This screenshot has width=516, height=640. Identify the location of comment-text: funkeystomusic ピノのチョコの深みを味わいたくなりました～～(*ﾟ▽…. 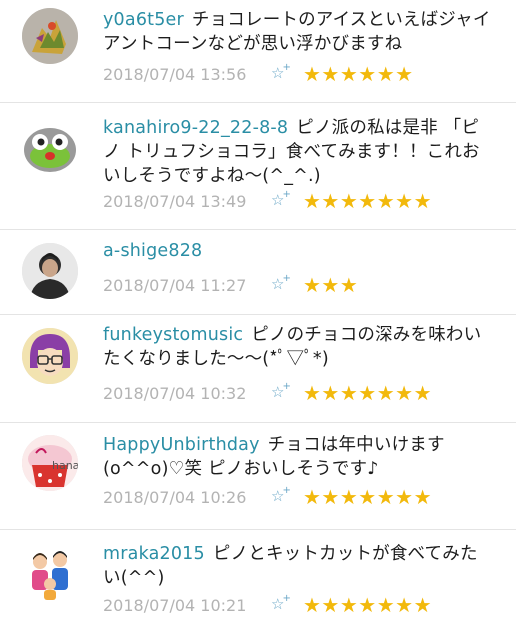
(297, 347).